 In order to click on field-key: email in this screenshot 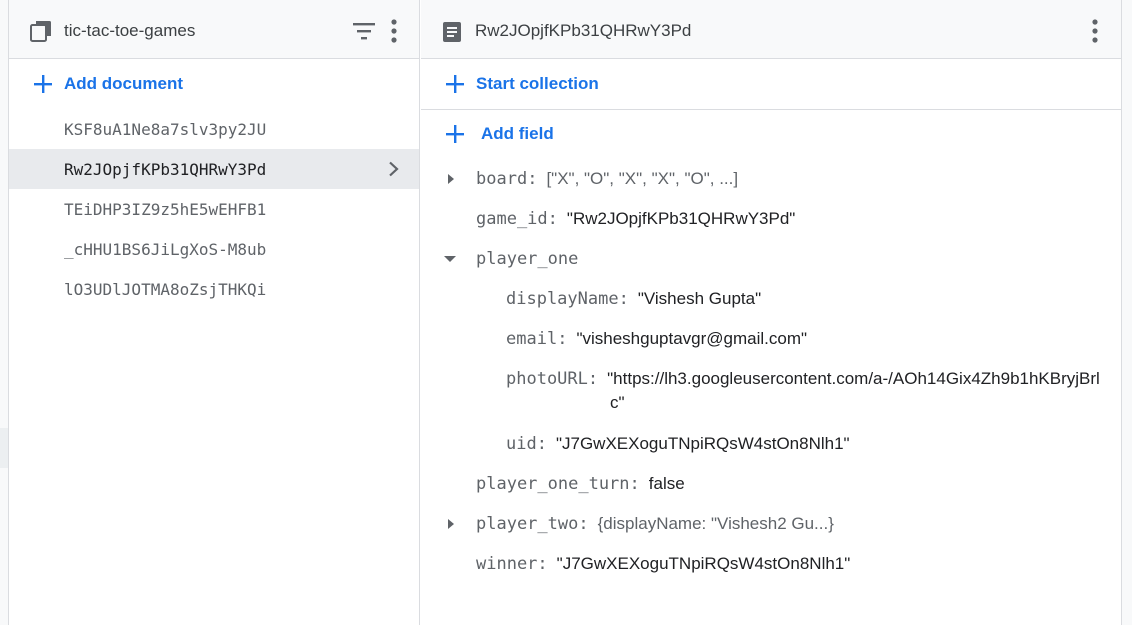, I will do `click(532, 339)`.